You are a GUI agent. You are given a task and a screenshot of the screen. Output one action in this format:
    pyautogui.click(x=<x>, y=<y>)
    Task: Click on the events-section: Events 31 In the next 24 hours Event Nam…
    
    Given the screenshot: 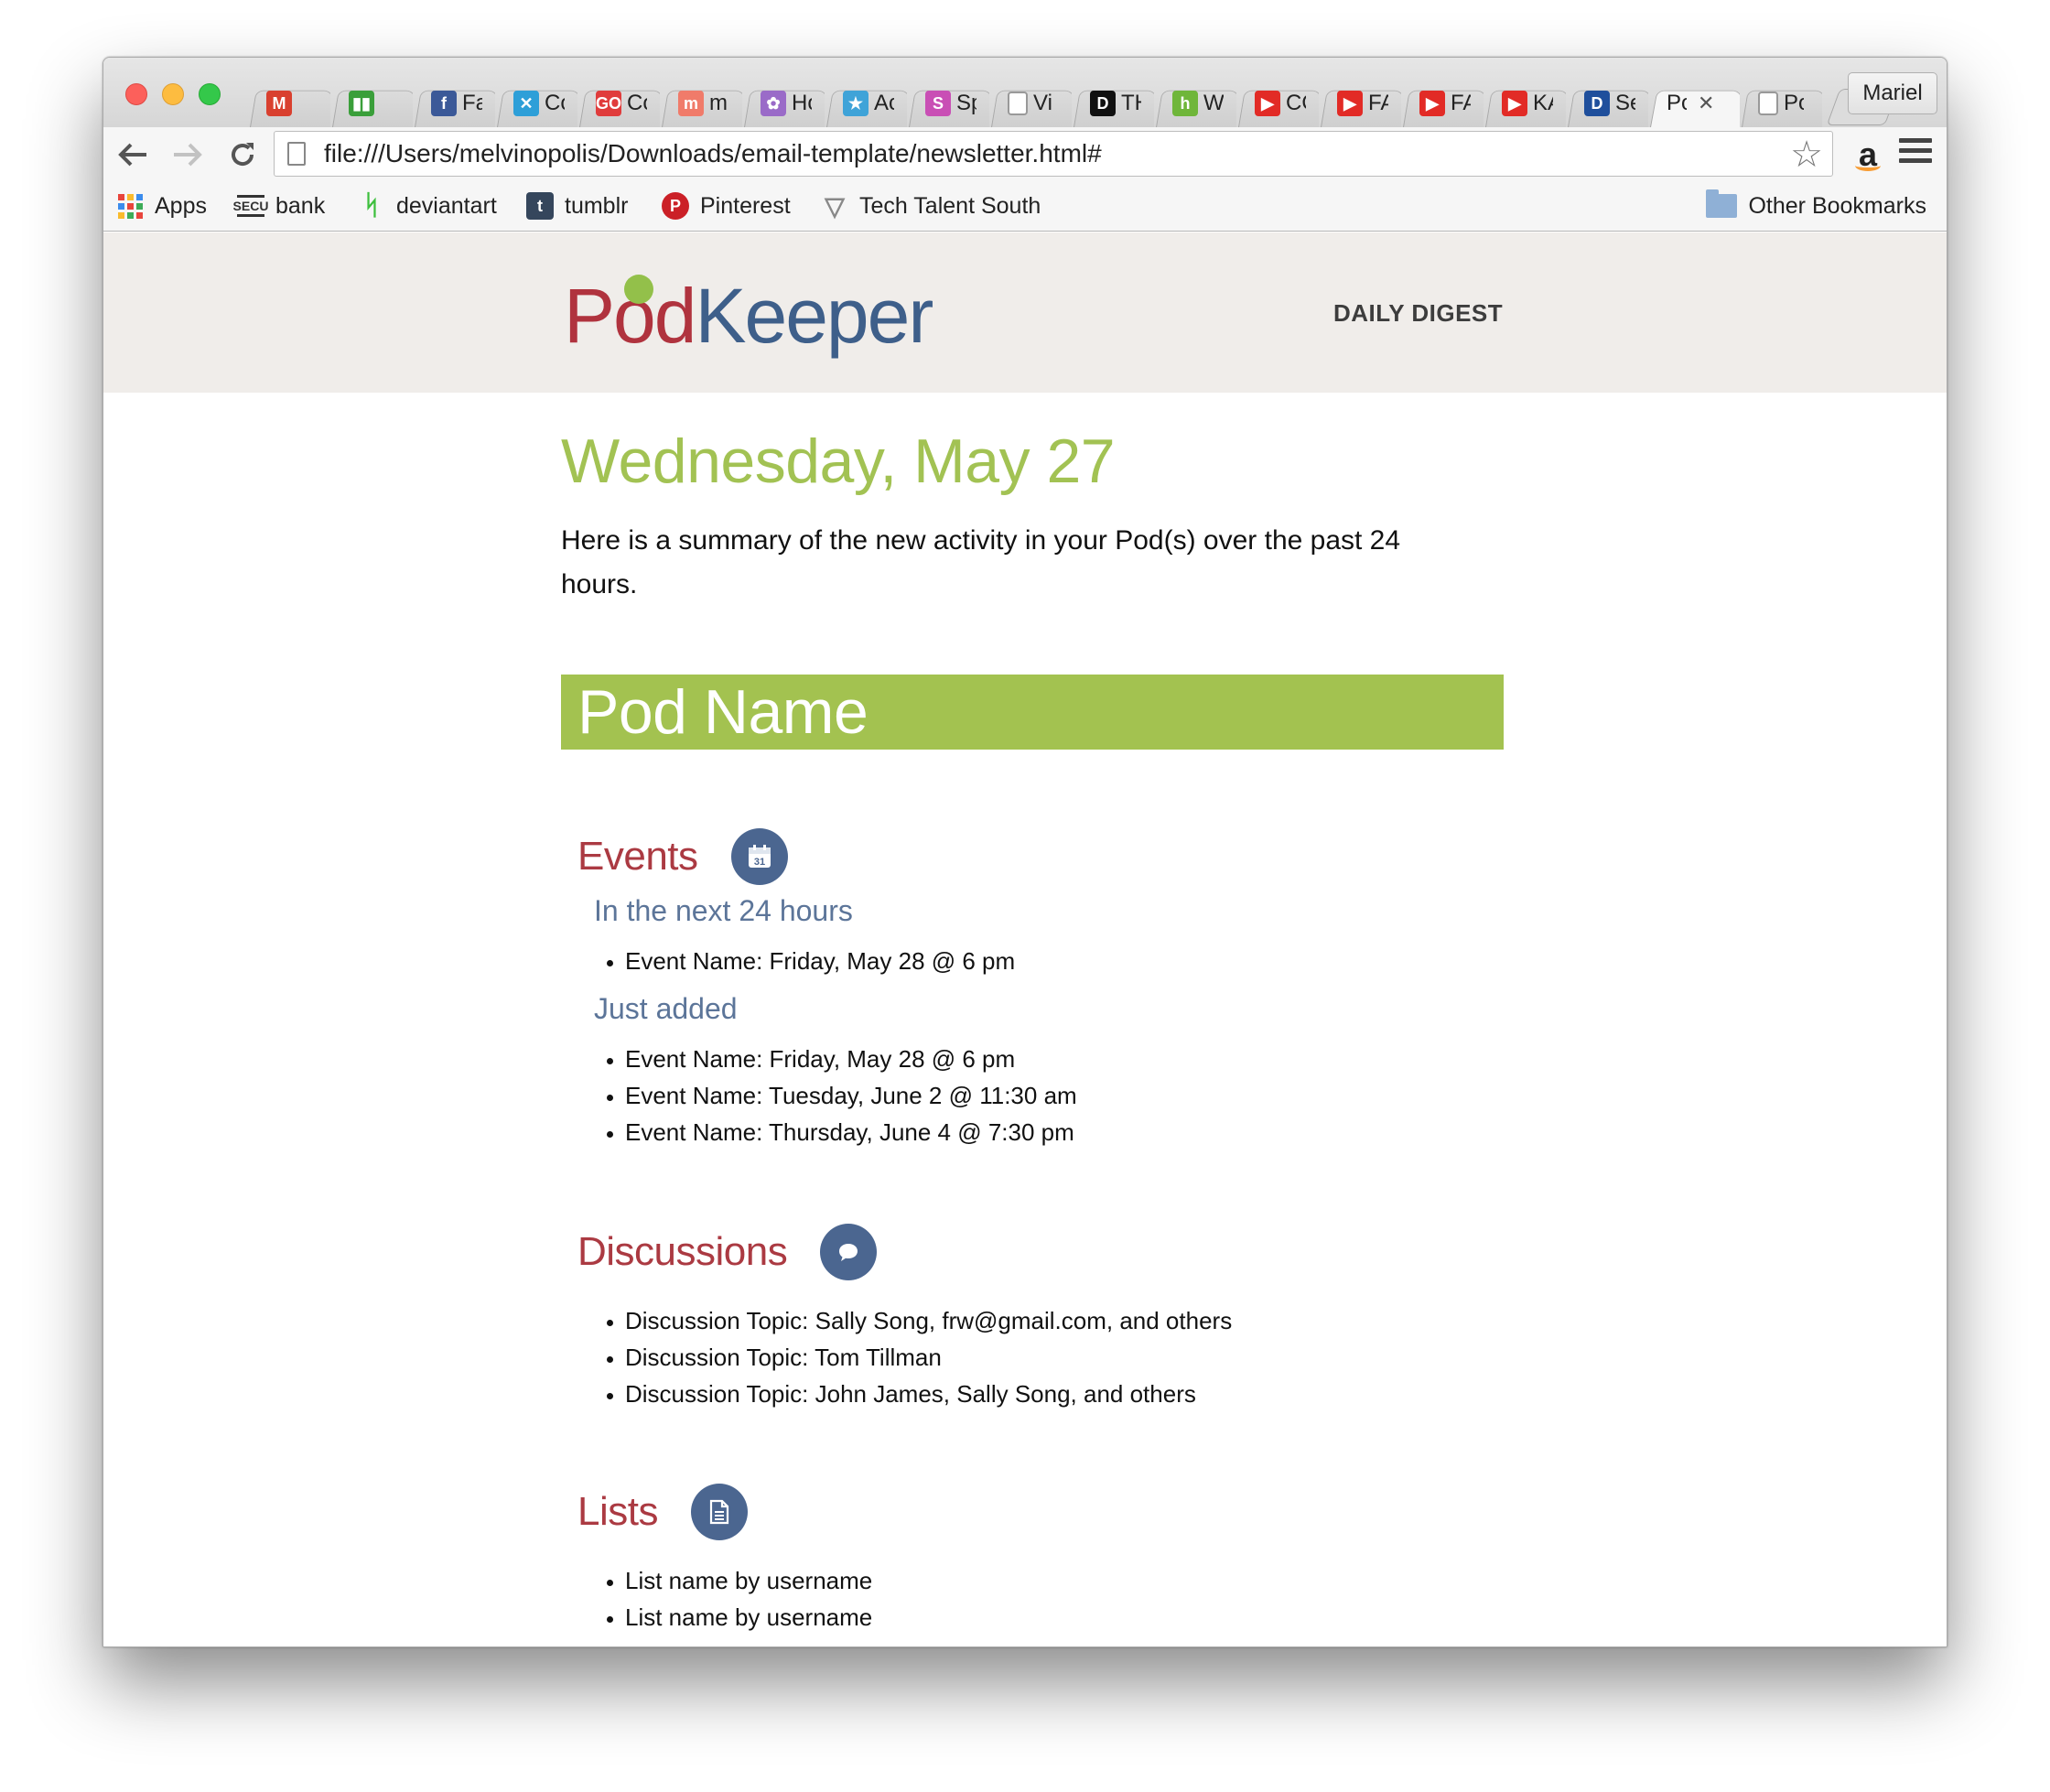 What is the action you would take?
    pyautogui.click(x=1045, y=988)
    